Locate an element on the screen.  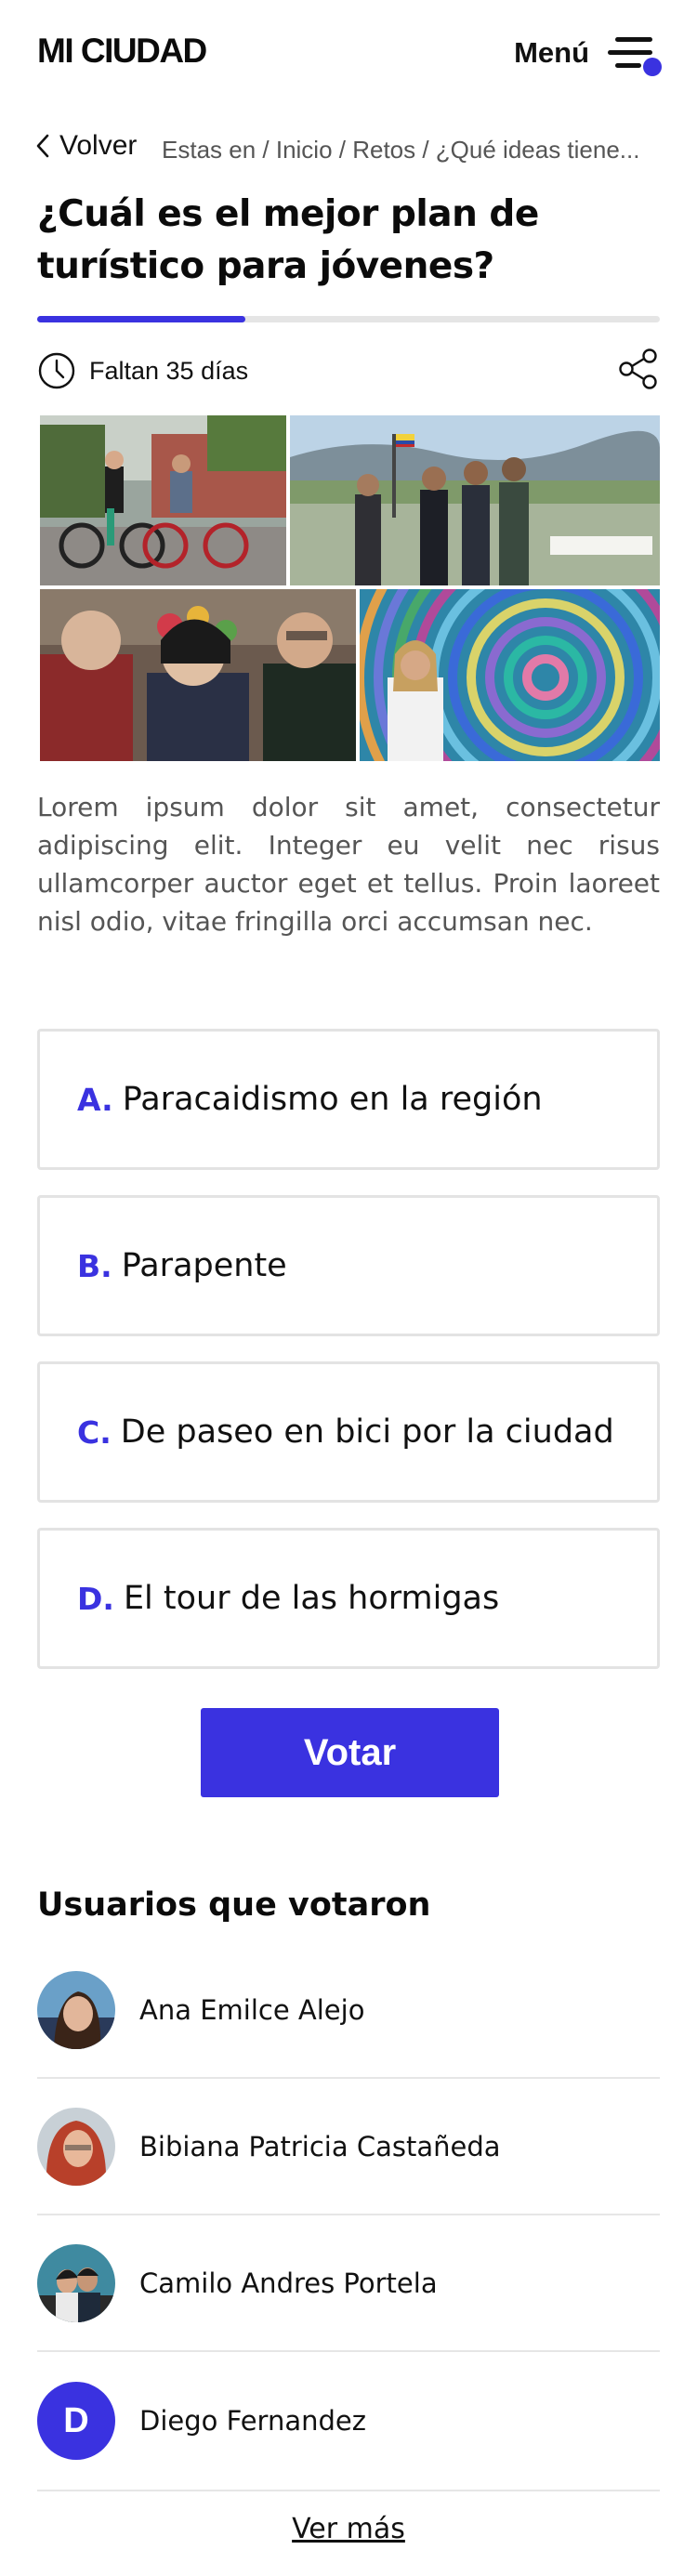
option-text: De paseo en bici por la ciudad is located at coordinates (367, 1432).